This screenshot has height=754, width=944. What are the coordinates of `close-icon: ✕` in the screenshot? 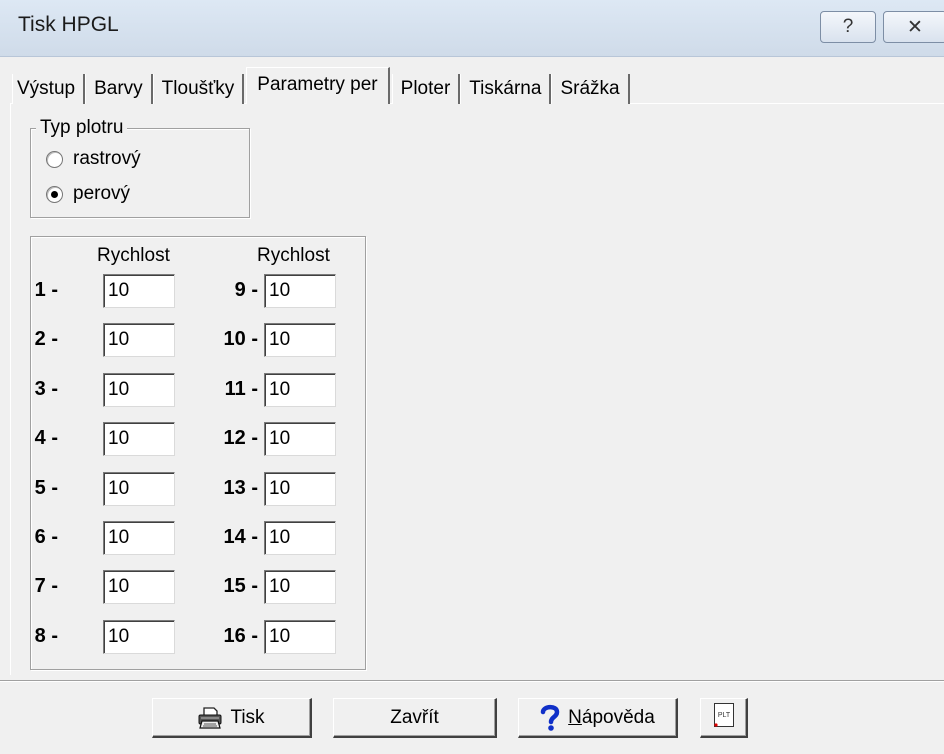 It's located at (915, 27).